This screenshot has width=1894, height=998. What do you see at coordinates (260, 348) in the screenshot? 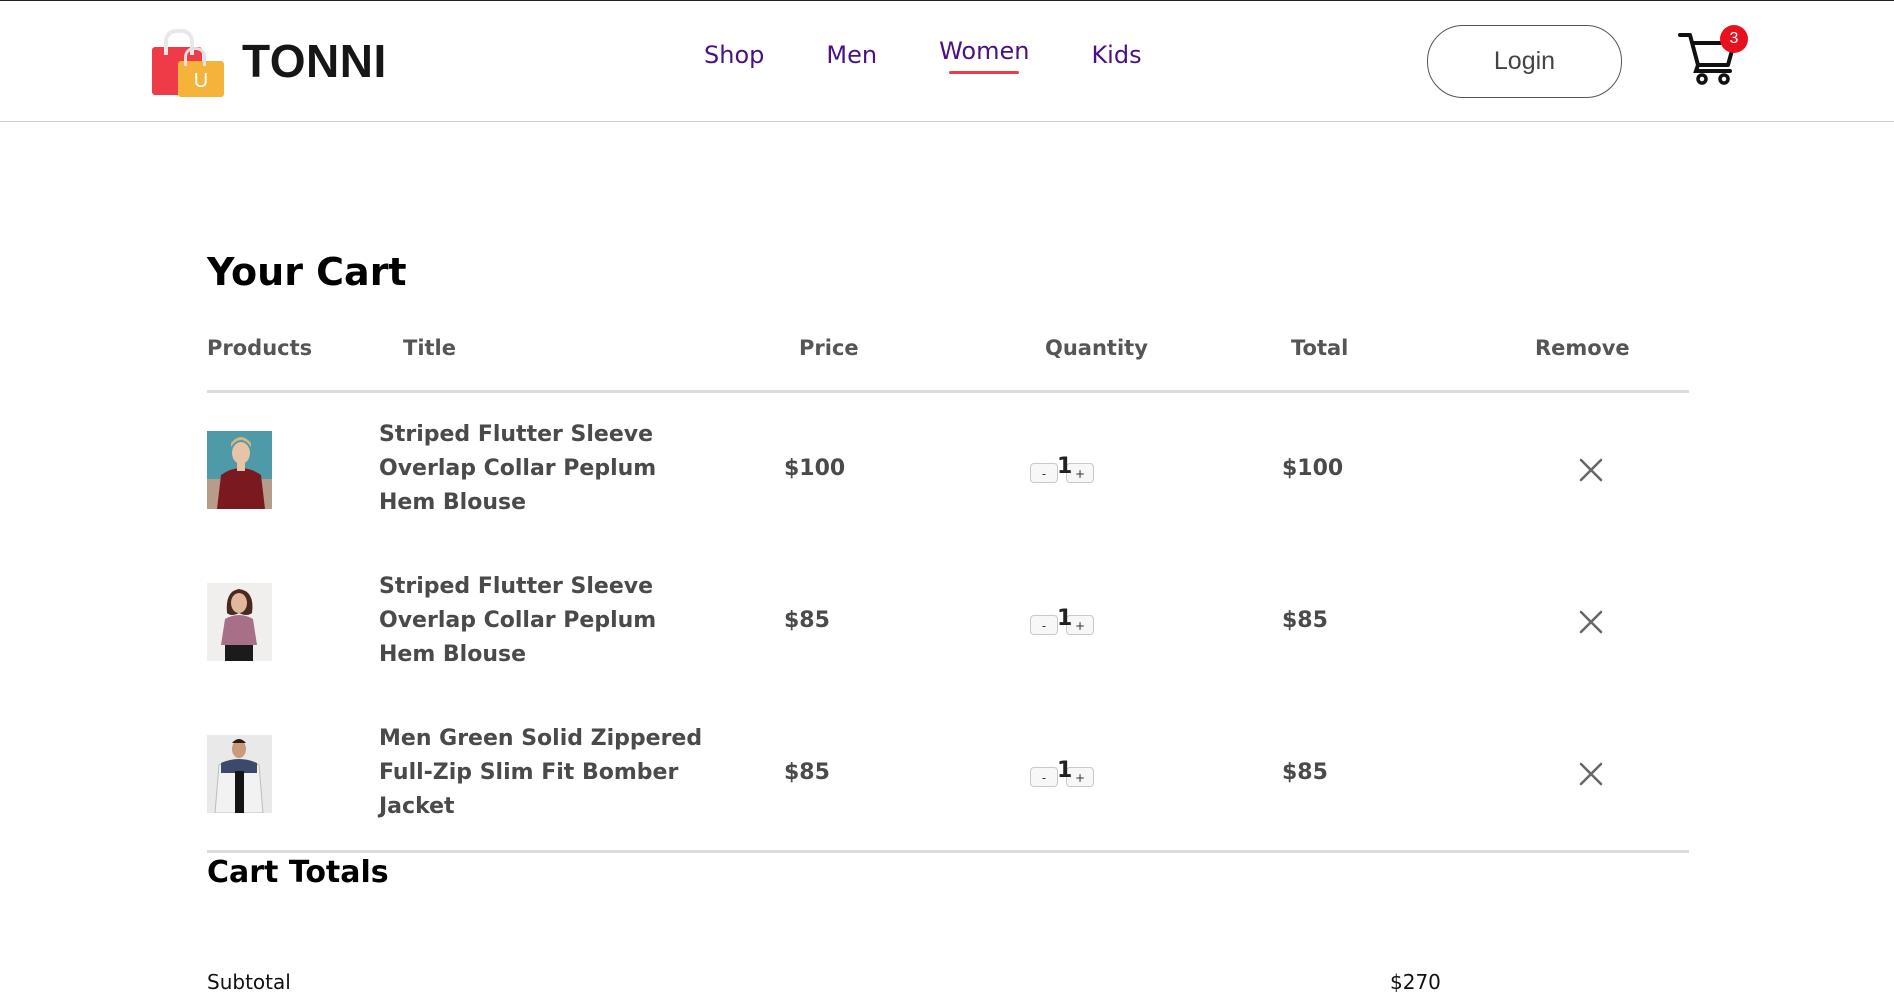
I see `column-header-products: Products` at bounding box center [260, 348].